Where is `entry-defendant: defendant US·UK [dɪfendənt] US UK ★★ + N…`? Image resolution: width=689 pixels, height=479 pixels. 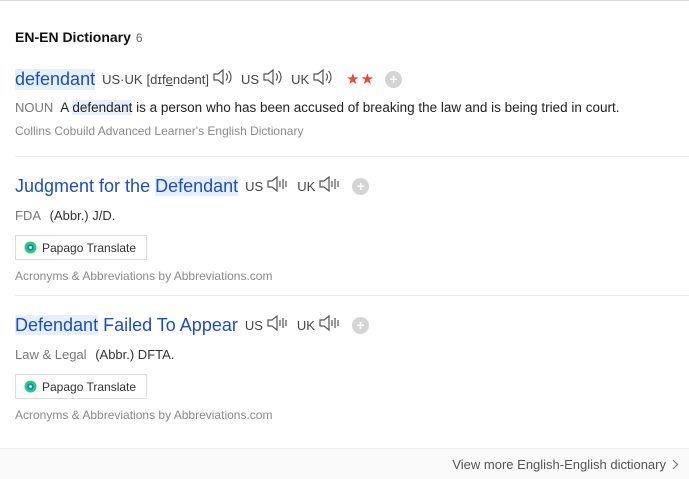
entry-defendant: defendant US·UK [dɪfendənt] US UK ★★ + N… is located at coordinates (352, 102).